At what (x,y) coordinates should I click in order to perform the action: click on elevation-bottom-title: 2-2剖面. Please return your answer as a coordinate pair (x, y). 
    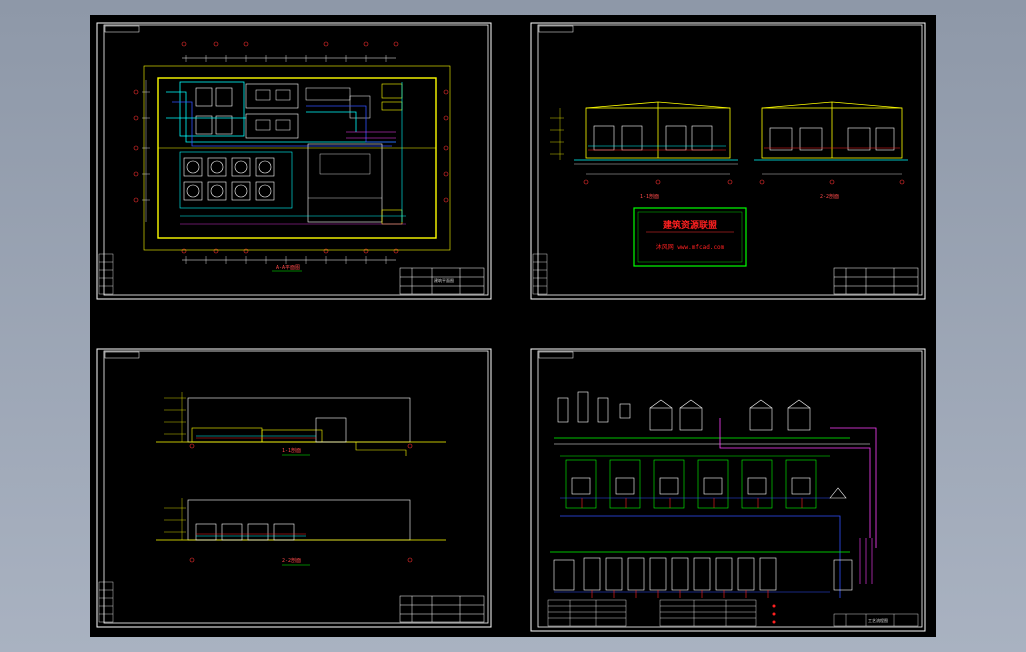
    Looking at the image, I should click on (291, 560).